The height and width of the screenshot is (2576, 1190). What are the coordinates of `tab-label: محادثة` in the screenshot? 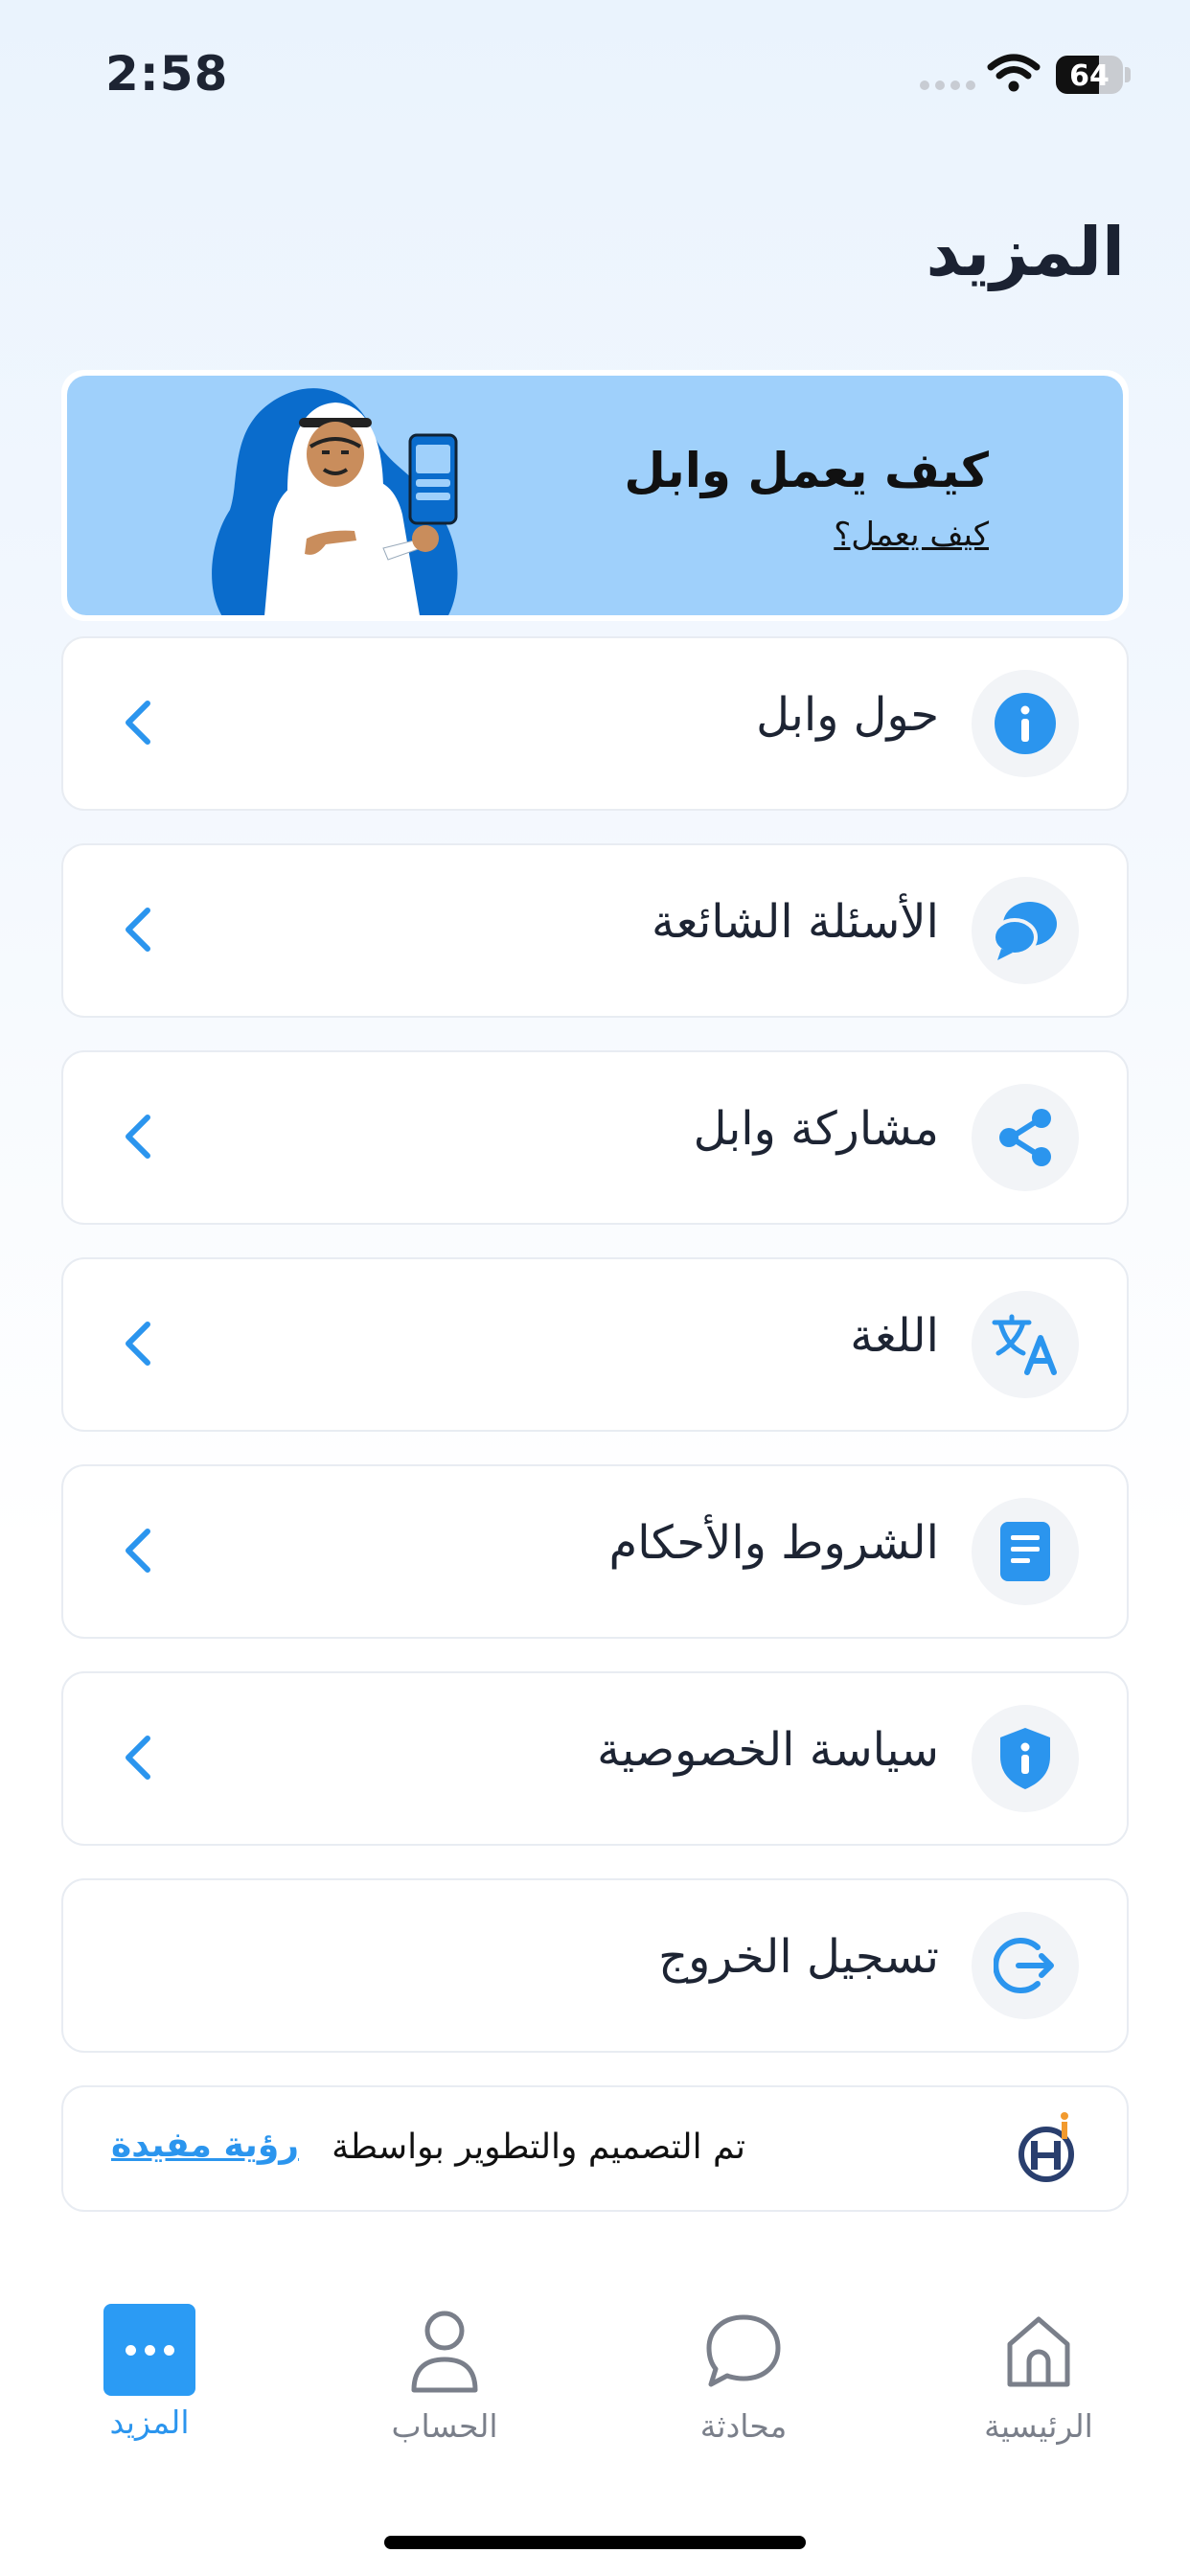 It's located at (744, 2426).